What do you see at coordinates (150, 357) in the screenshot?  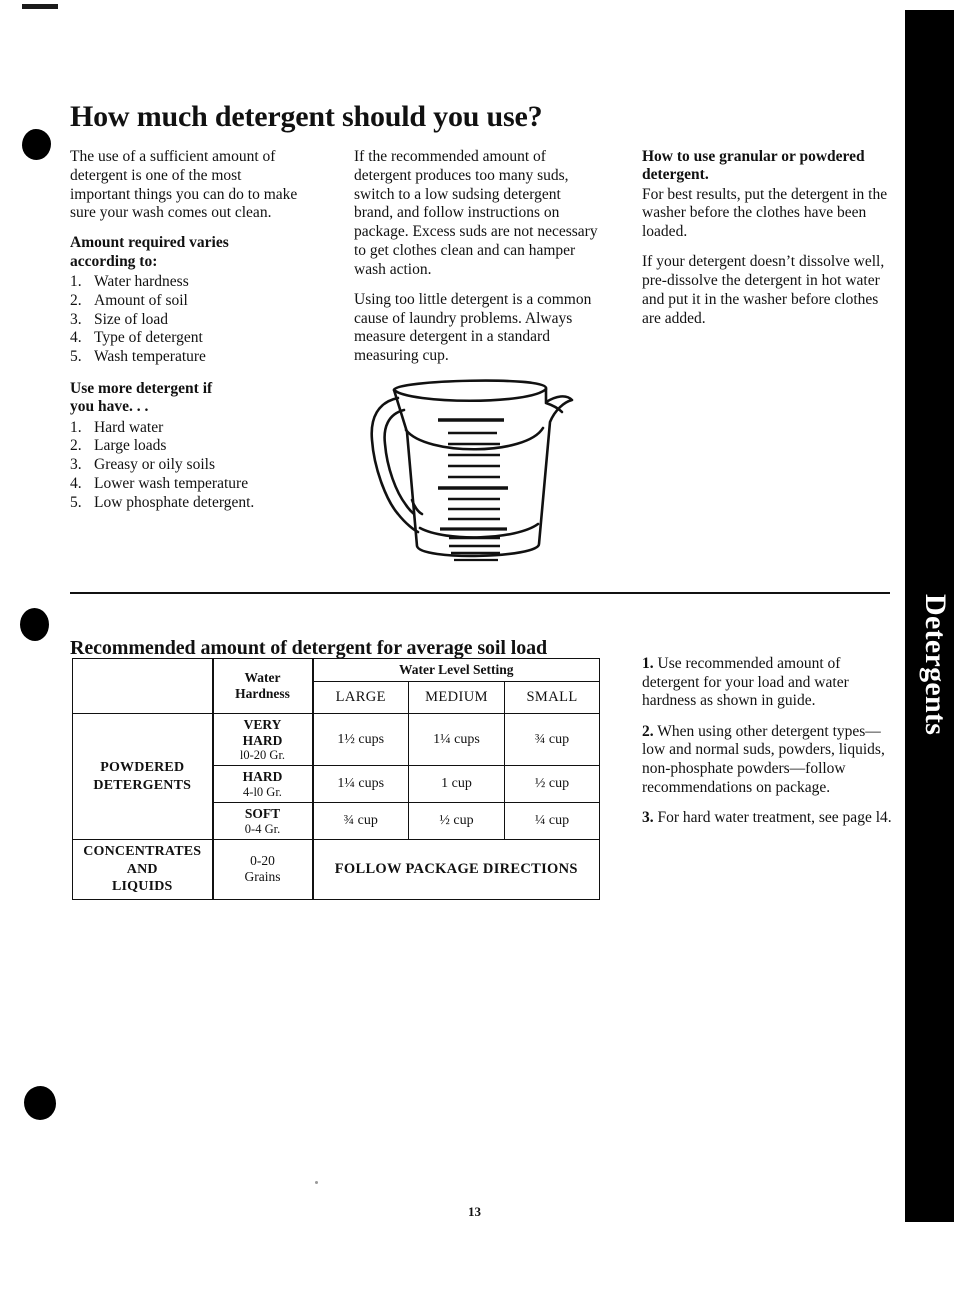 I see `list-item-label: Wash temperature` at bounding box center [150, 357].